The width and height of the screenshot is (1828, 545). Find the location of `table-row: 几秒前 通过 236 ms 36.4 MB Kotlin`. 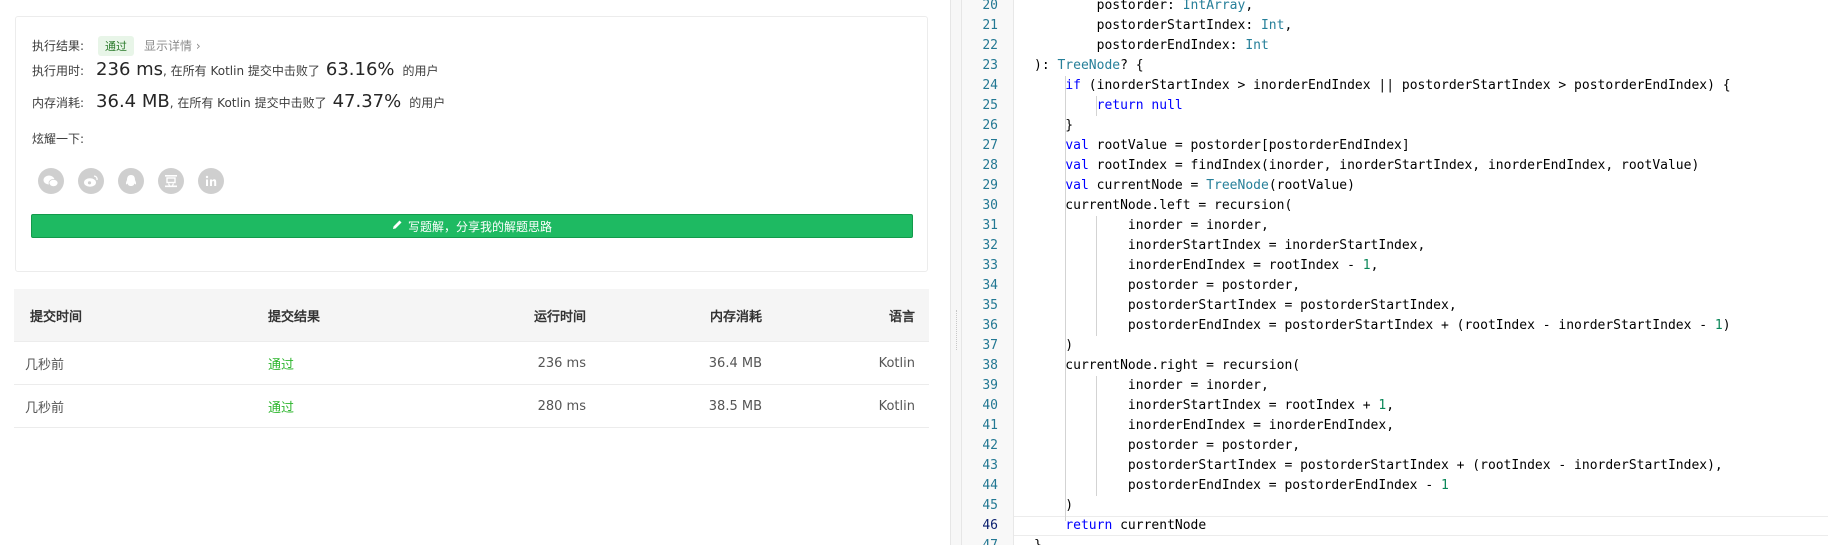

table-row: 几秒前 通过 236 ms 36.4 MB Kotlin is located at coordinates (471, 363).